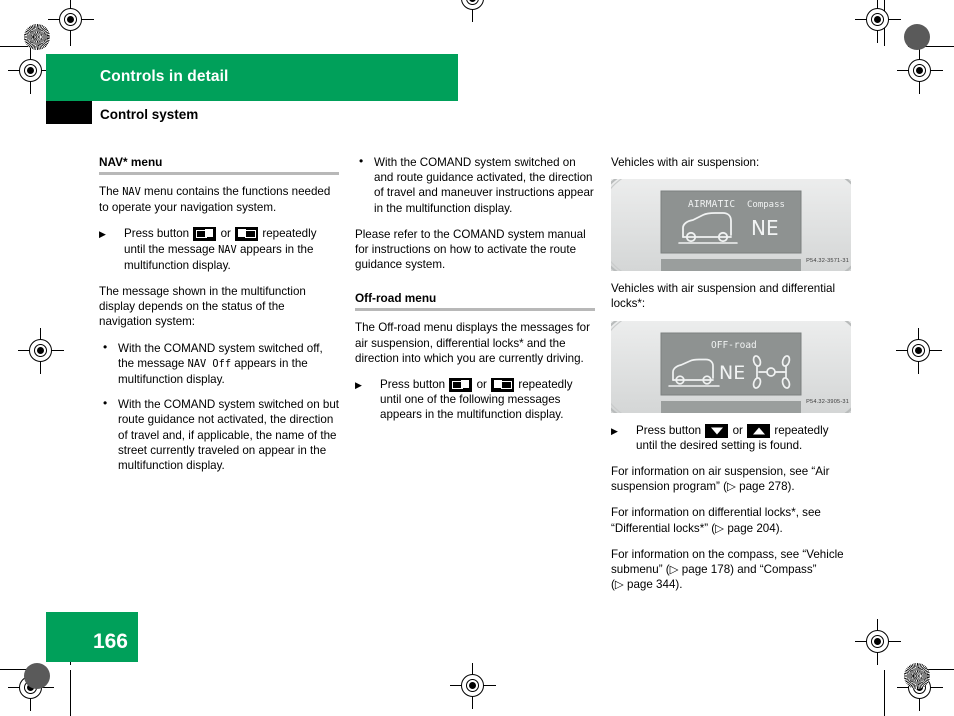 This screenshot has width=954, height=716. Describe the element at coordinates (827, 261) in the screenshot. I see `figure-code-1: P54.32-3571-31` at that location.